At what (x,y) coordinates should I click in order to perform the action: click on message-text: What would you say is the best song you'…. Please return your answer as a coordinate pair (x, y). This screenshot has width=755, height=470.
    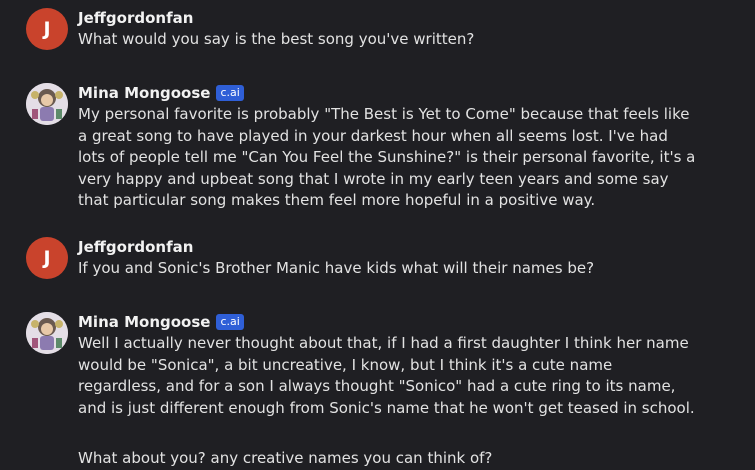
    Looking at the image, I should click on (276, 39).